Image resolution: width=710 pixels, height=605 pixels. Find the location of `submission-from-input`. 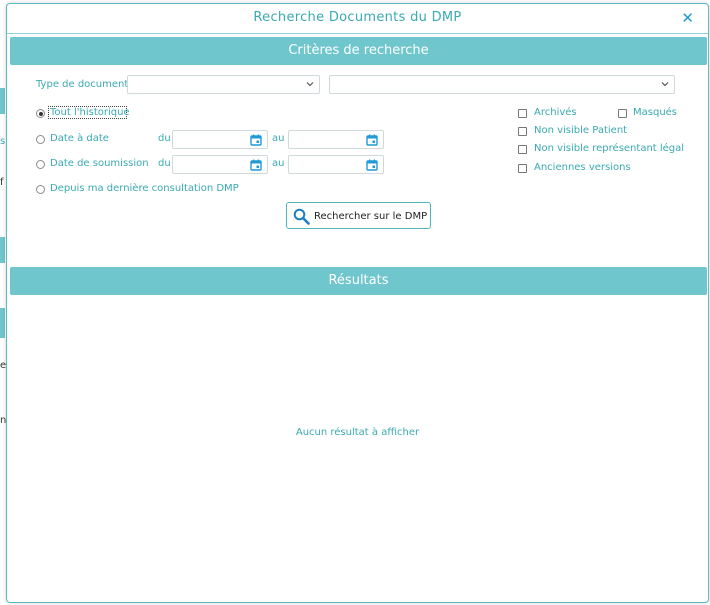

submission-from-input is located at coordinates (220, 164).